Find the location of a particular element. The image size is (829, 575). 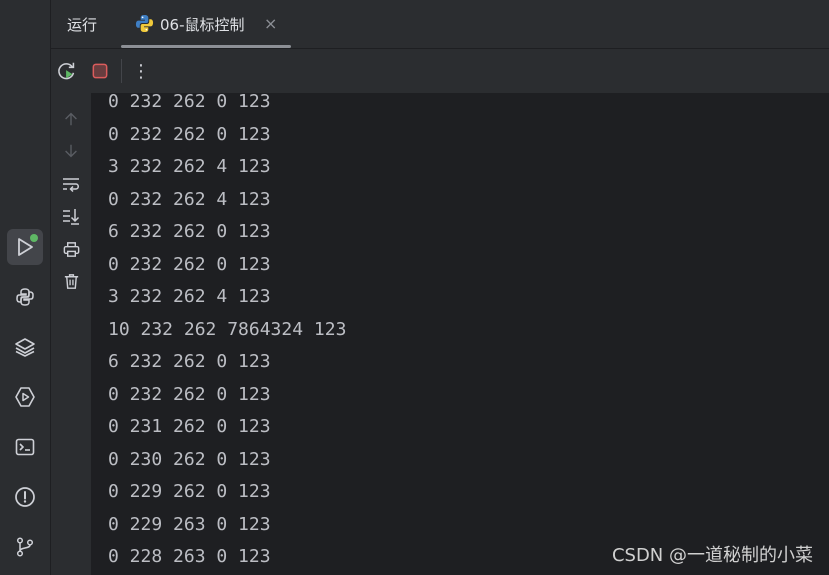

rerun-icon is located at coordinates (66, 71).